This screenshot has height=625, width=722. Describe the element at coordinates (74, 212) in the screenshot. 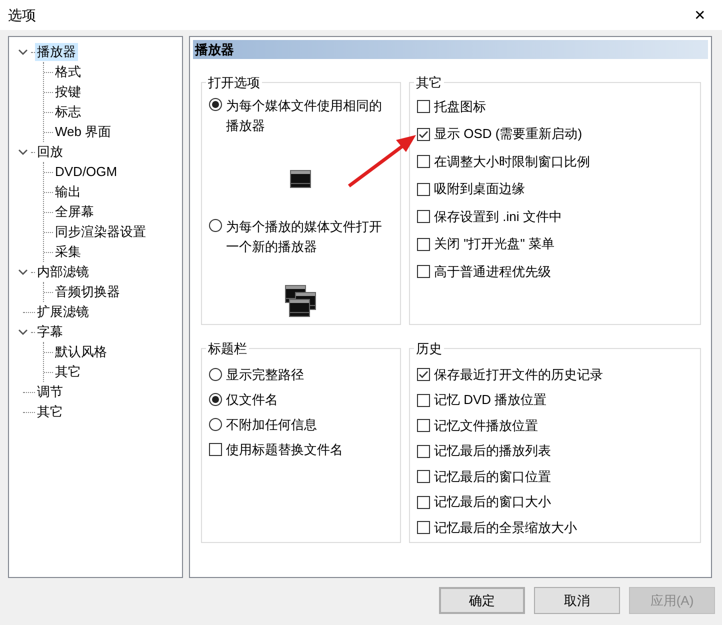

I see `tree-item: 全屏幕` at that location.